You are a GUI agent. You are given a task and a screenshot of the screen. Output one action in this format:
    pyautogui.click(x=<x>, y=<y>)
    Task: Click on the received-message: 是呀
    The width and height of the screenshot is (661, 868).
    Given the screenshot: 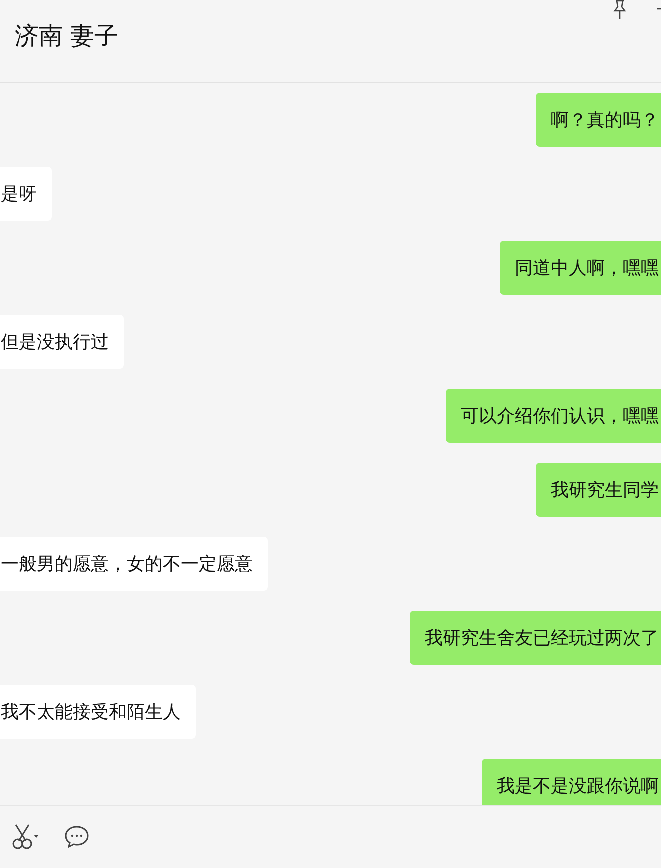 What is the action you would take?
    pyautogui.click(x=26, y=194)
    